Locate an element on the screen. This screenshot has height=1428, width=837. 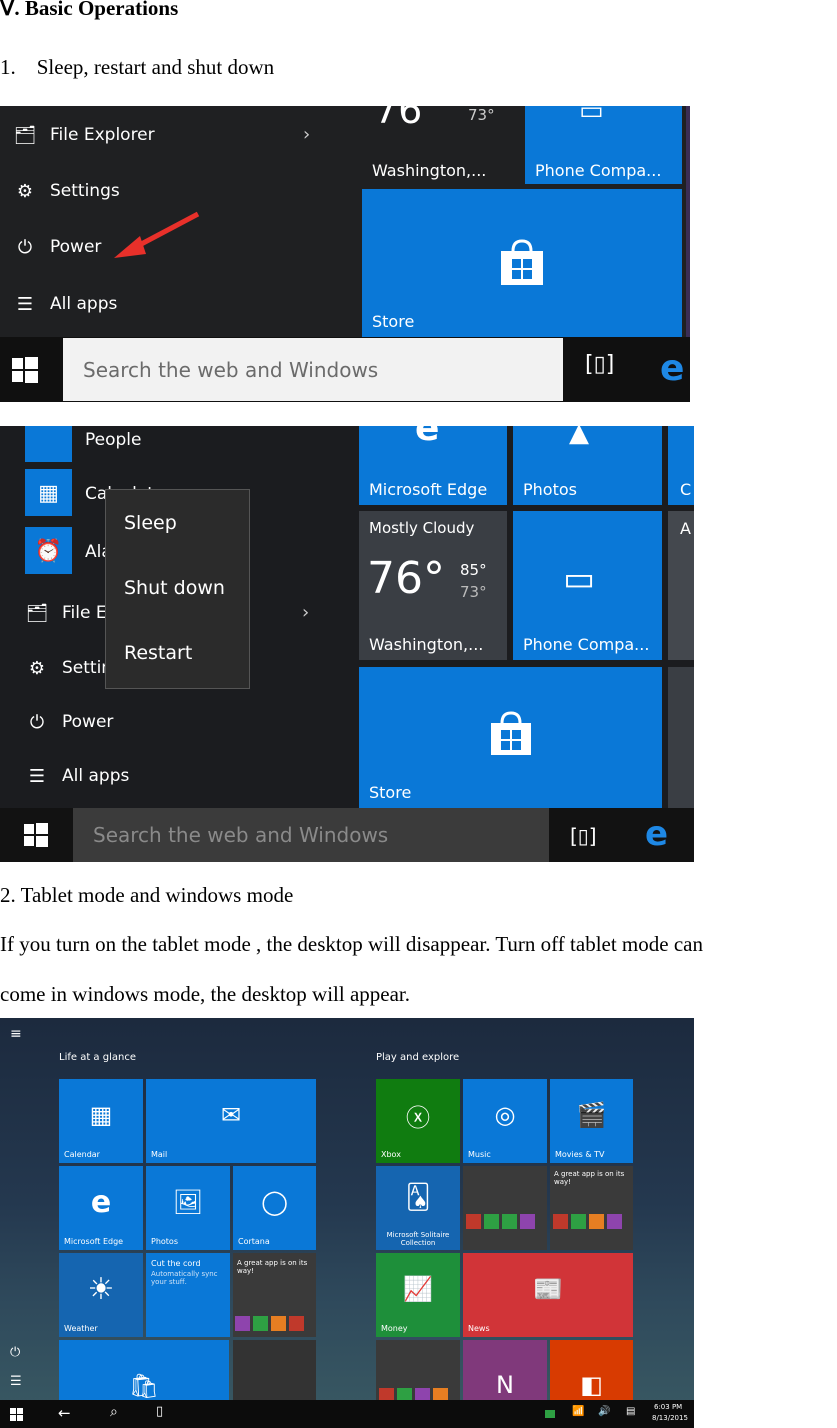
weather-tile: ☀ Weather is located at coordinates (101, 1295).